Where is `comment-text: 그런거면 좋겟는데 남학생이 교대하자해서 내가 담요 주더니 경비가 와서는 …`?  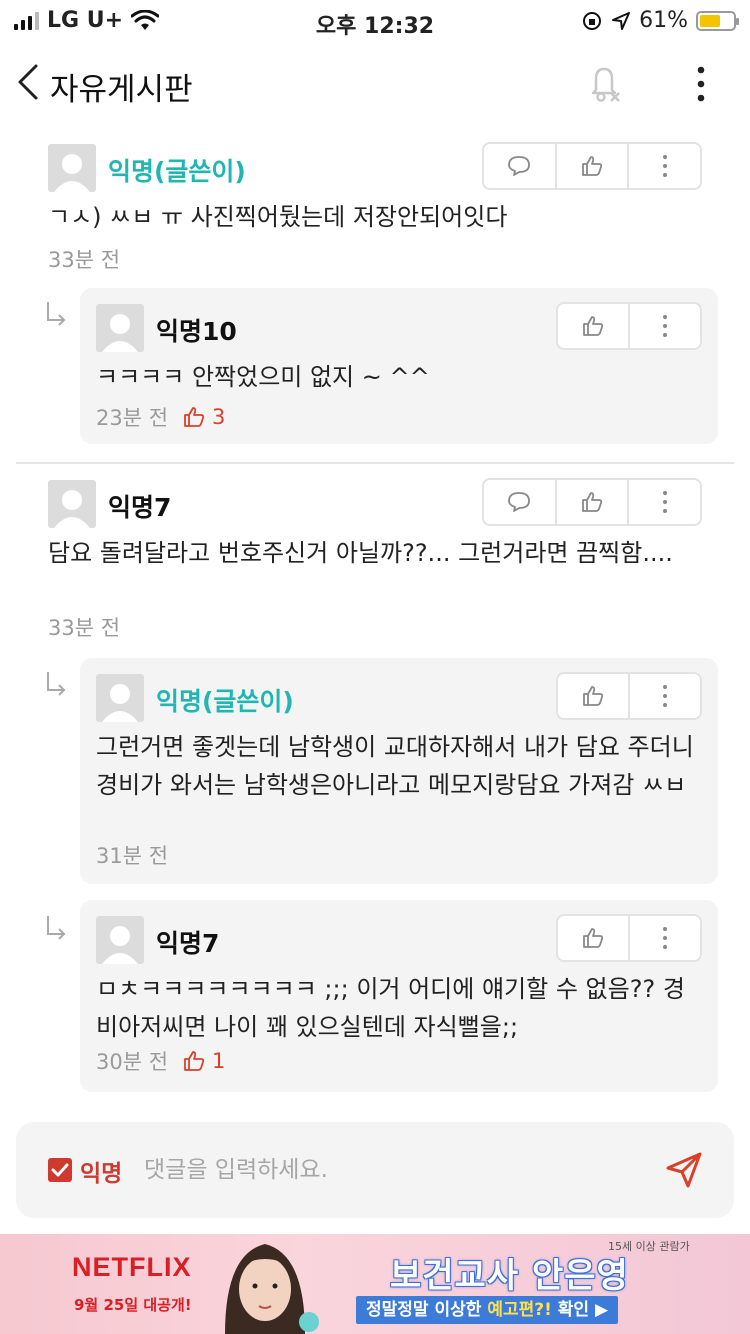
comment-text: 그런거면 좋겟는데 남학생이 교대하자해서 내가 담요 주더니 경비가 와서는 … is located at coordinates (395, 766).